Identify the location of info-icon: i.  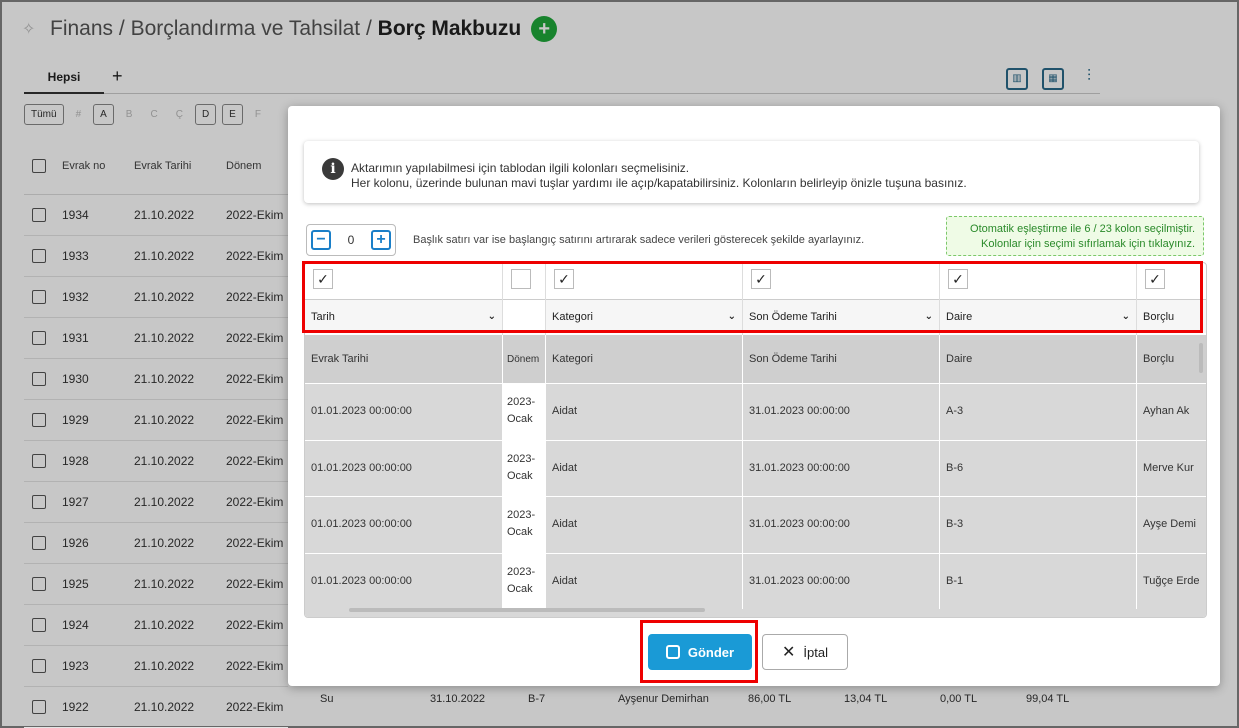
(333, 169).